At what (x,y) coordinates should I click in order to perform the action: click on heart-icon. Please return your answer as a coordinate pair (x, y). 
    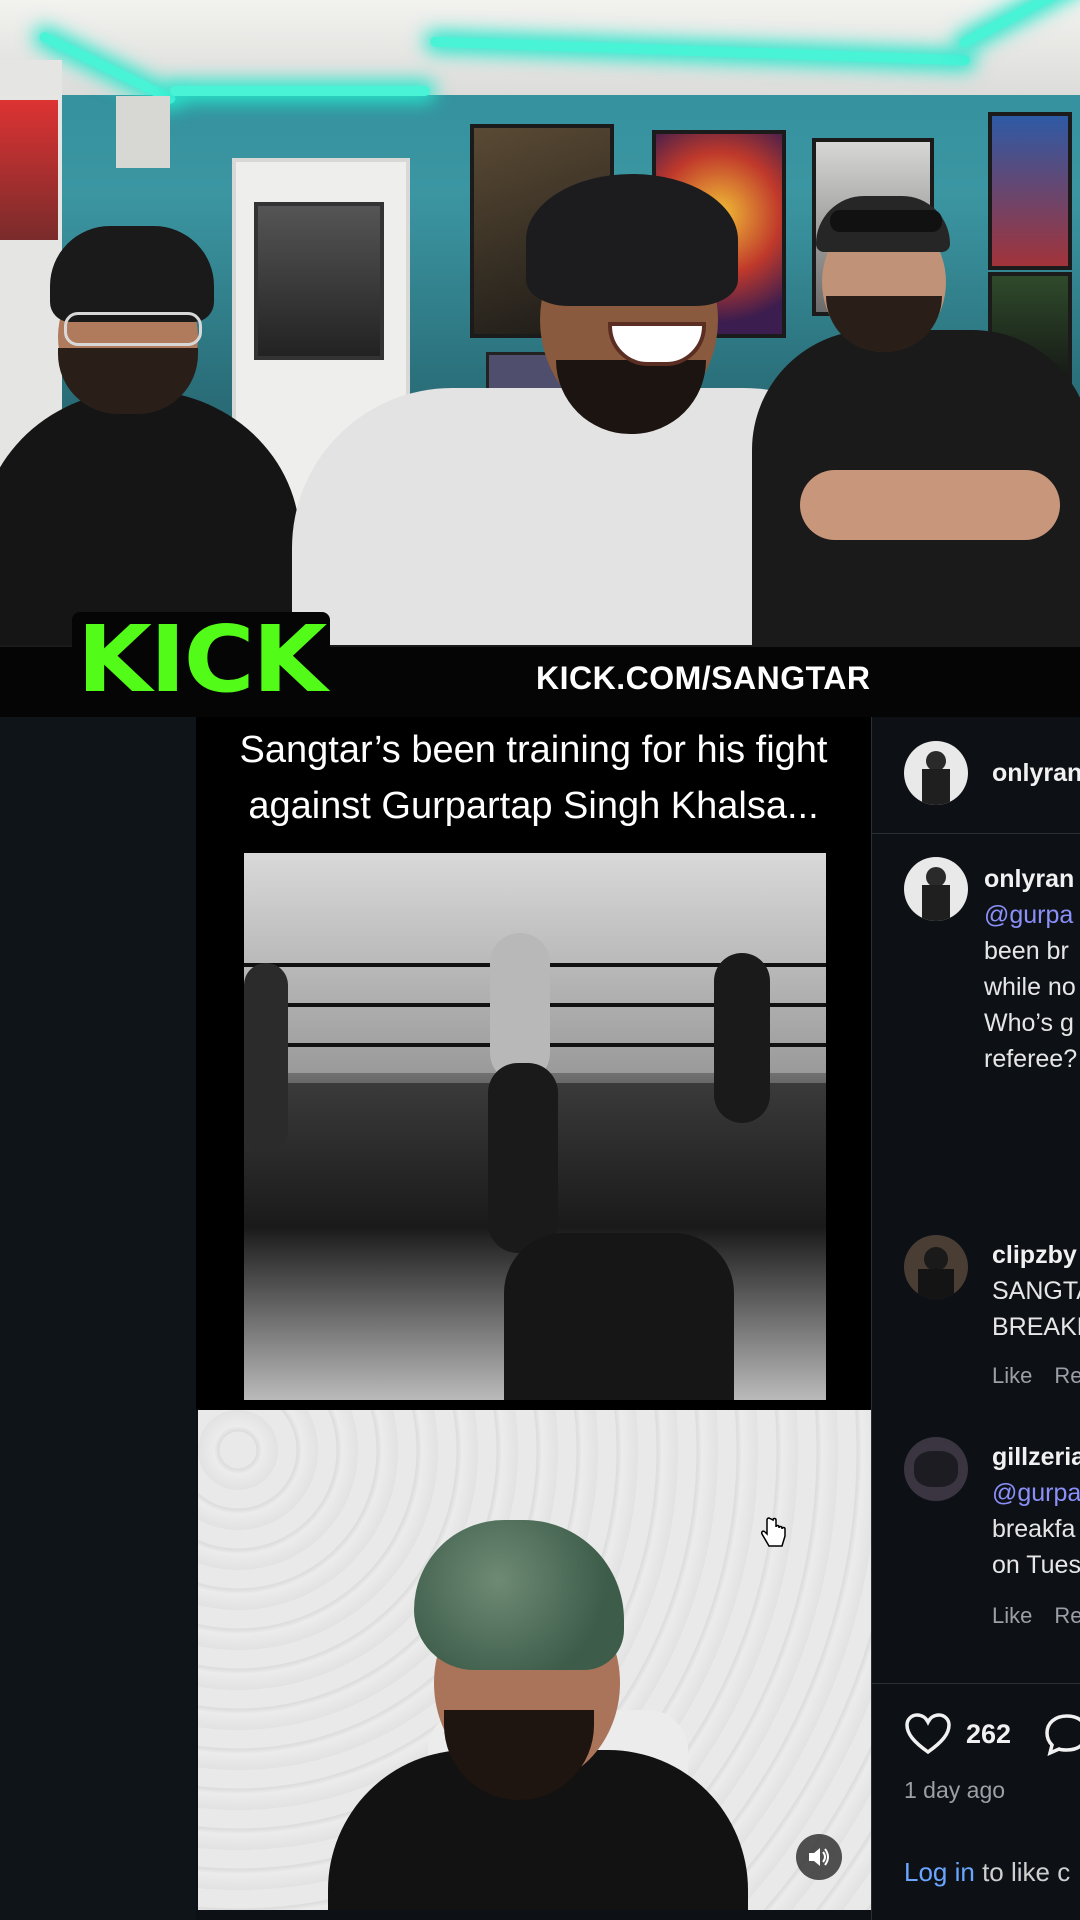
    Looking at the image, I should click on (928, 1734).